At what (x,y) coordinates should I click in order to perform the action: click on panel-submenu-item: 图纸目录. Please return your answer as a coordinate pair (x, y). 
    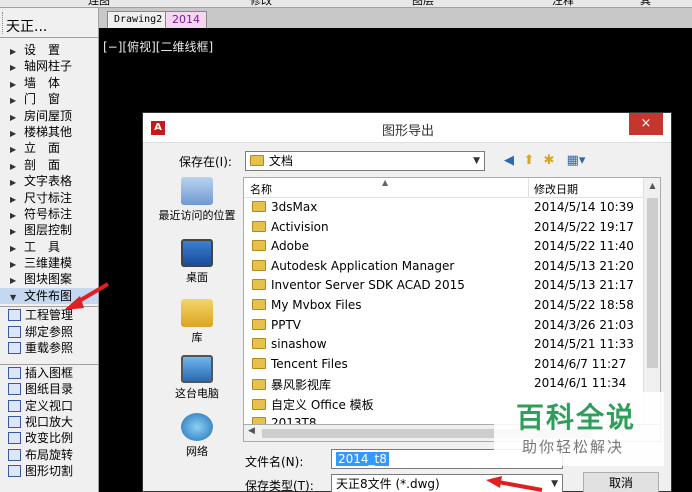
    Looking at the image, I should click on (49, 389).